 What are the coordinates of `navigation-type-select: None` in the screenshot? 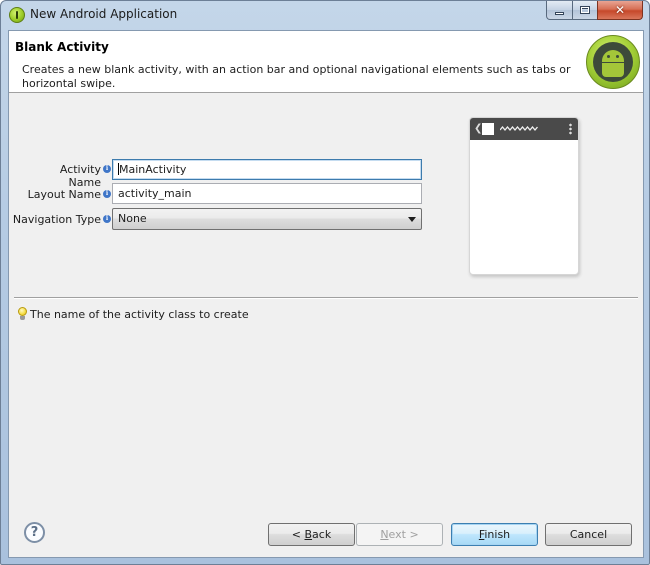 It's located at (267, 219).